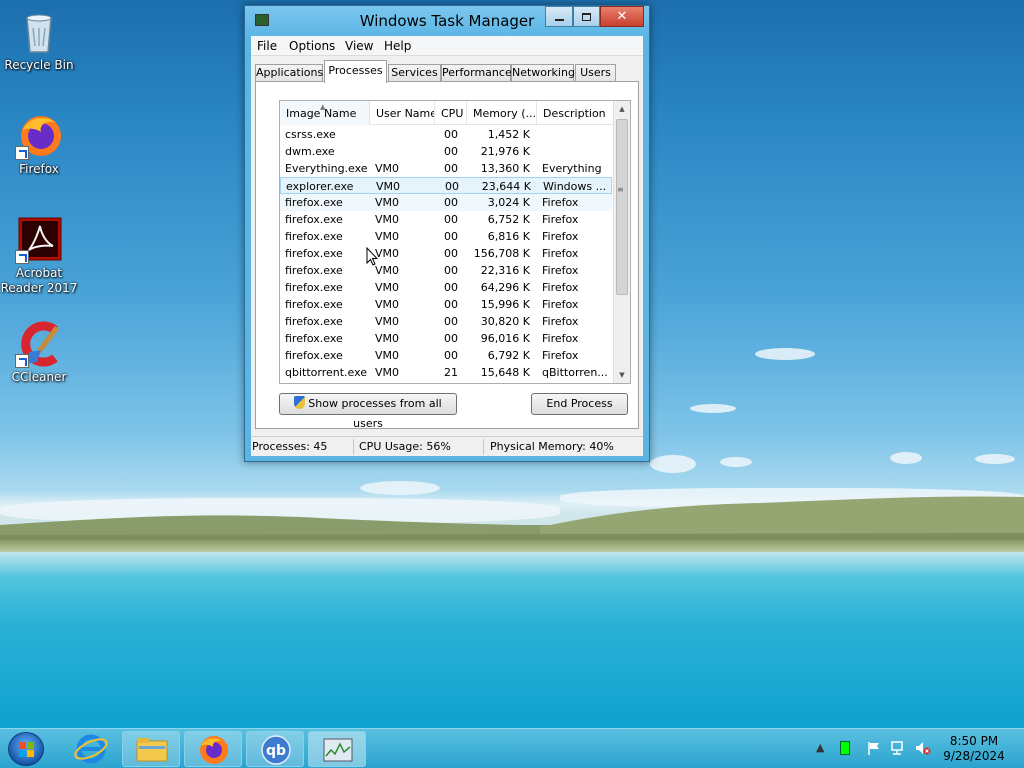 The height and width of the screenshot is (768, 1024). I want to click on desktop-icon-firefox: Firefox, so click(39, 144).